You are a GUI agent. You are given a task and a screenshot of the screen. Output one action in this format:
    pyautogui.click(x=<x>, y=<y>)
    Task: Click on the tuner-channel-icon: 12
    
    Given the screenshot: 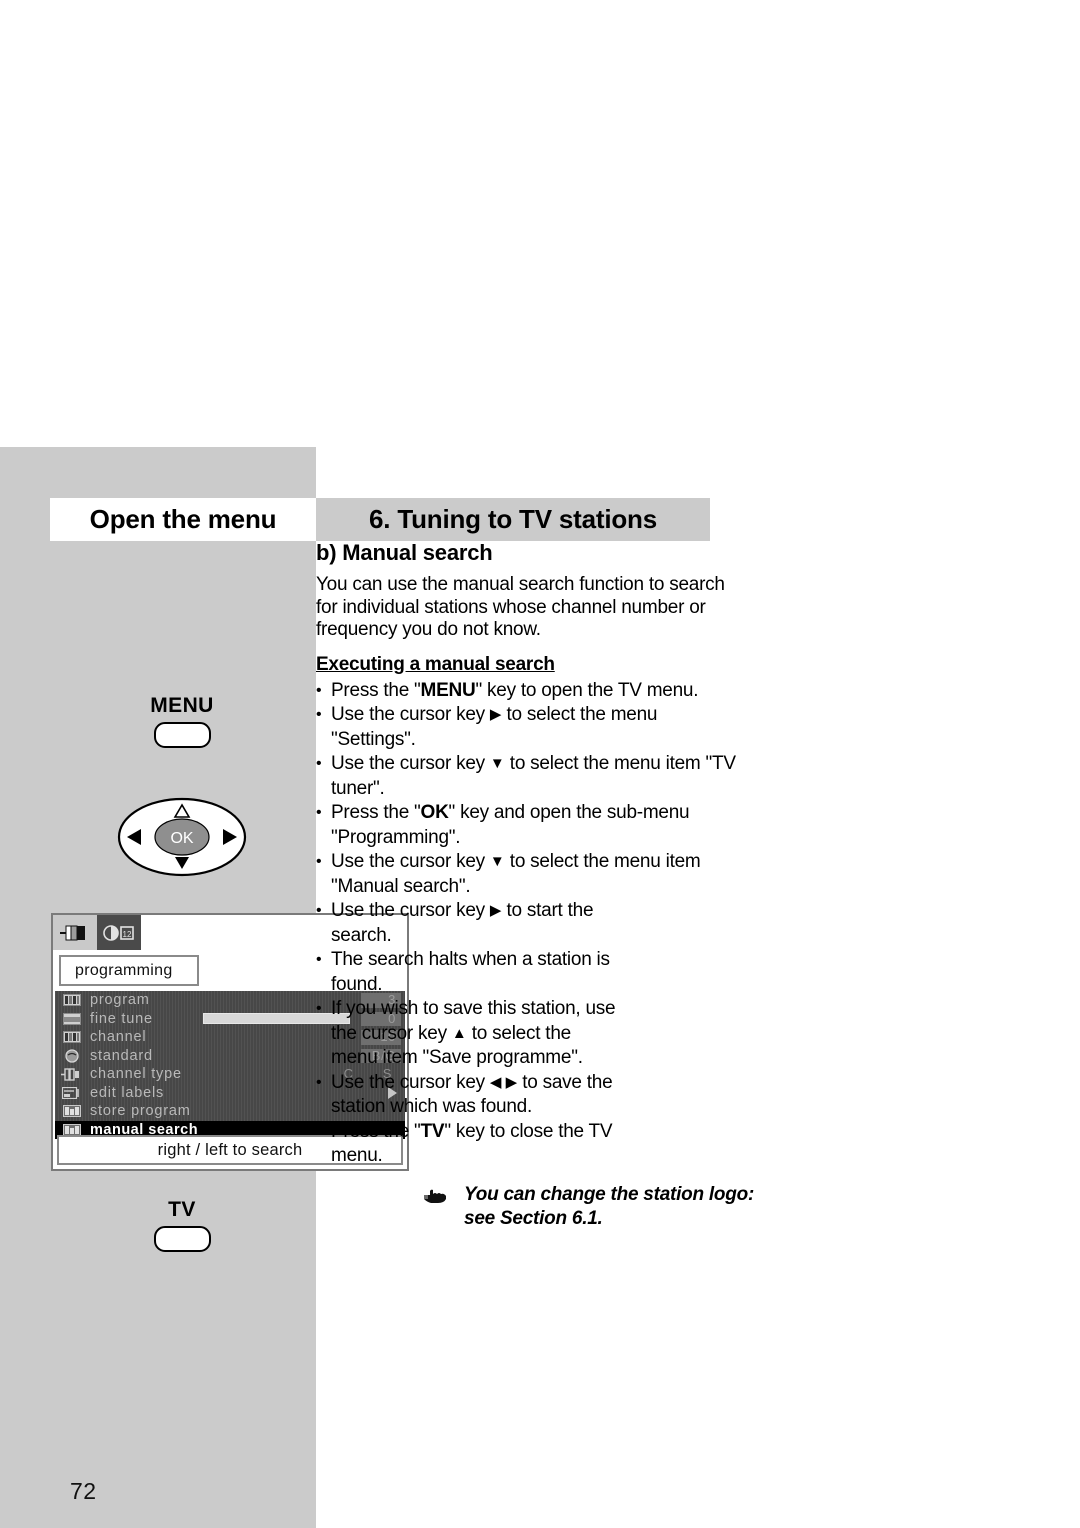 What is the action you would take?
    pyautogui.click(x=118, y=932)
    